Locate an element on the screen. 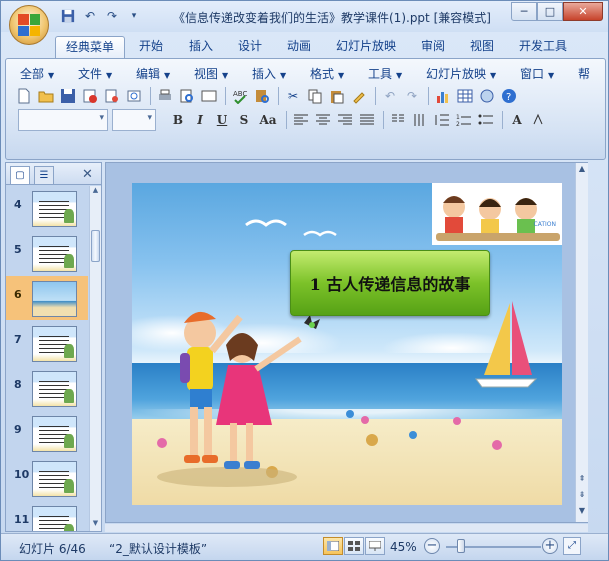 Image resolution: width=609 pixels, height=561 pixels. permission-icon is located at coordinates (90, 96).